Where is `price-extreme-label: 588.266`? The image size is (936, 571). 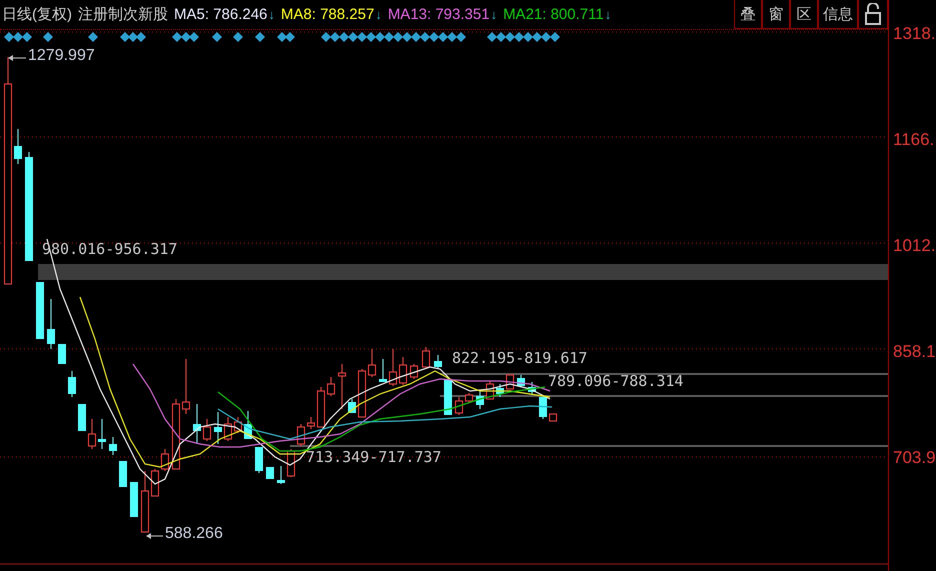
price-extreme-label: 588.266 is located at coordinates (194, 534).